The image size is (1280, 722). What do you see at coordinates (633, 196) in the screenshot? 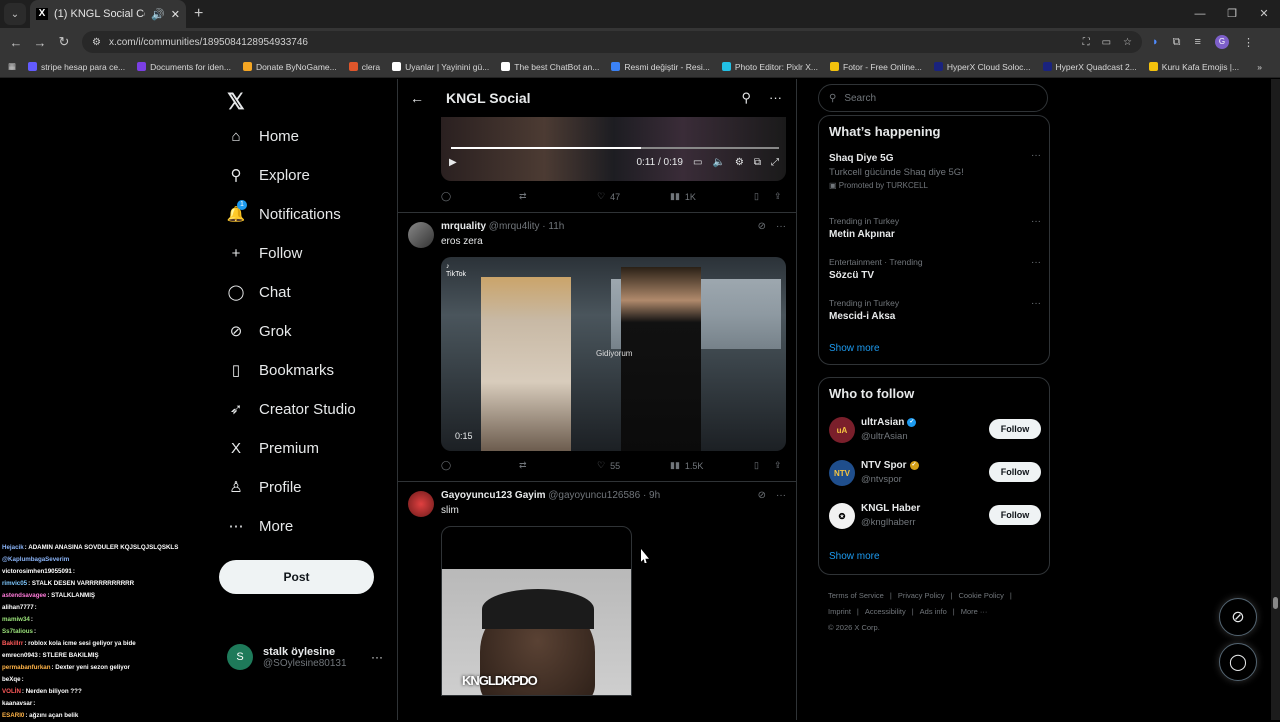
I see `like-button: ♡ 47` at bounding box center [633, 196].